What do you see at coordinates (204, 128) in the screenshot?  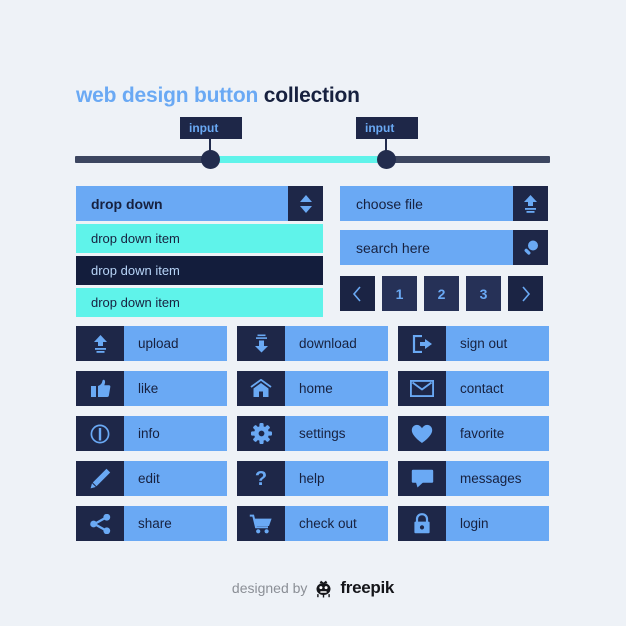 I see `slider-tooltip-left-label: input` at bounding box center [204, 128].